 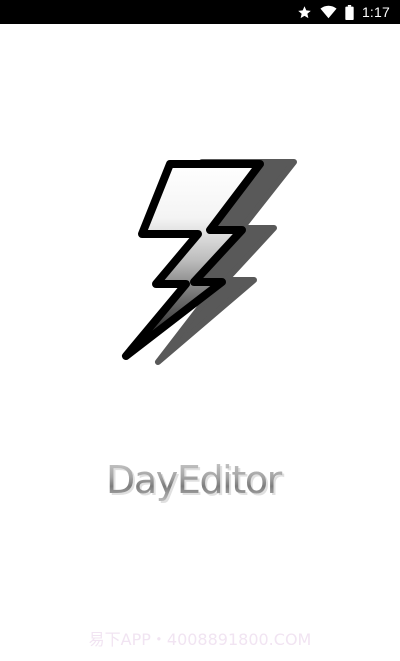 I want to click on lightning-bolt-icon, so click(x=211, y=262).